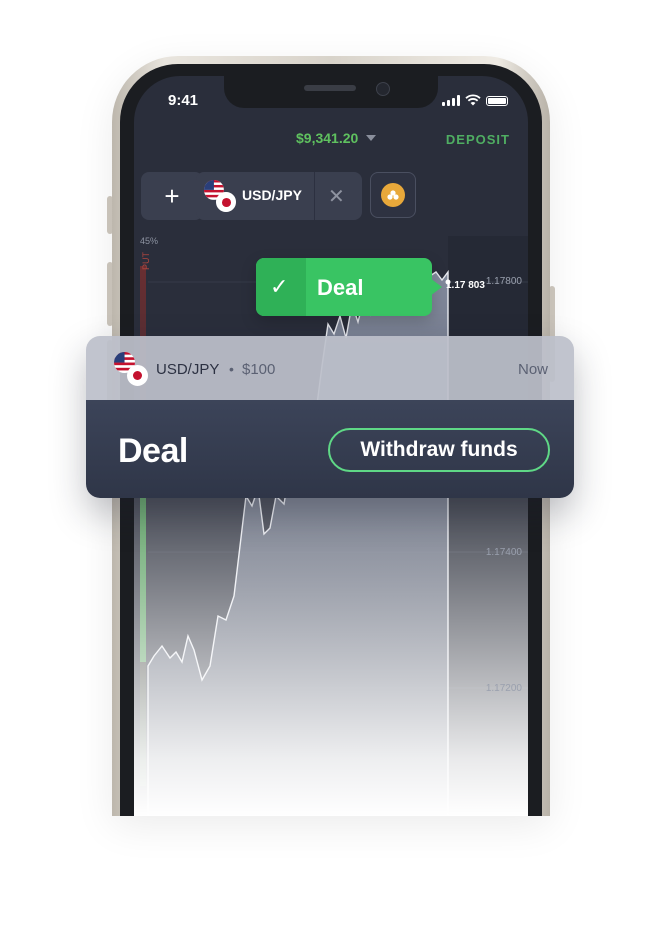 The height and width of the screenshot is (952, 658). Describe the element at coordinates (330, 88) in the screenshot. I see `speaker-grille` at that location.